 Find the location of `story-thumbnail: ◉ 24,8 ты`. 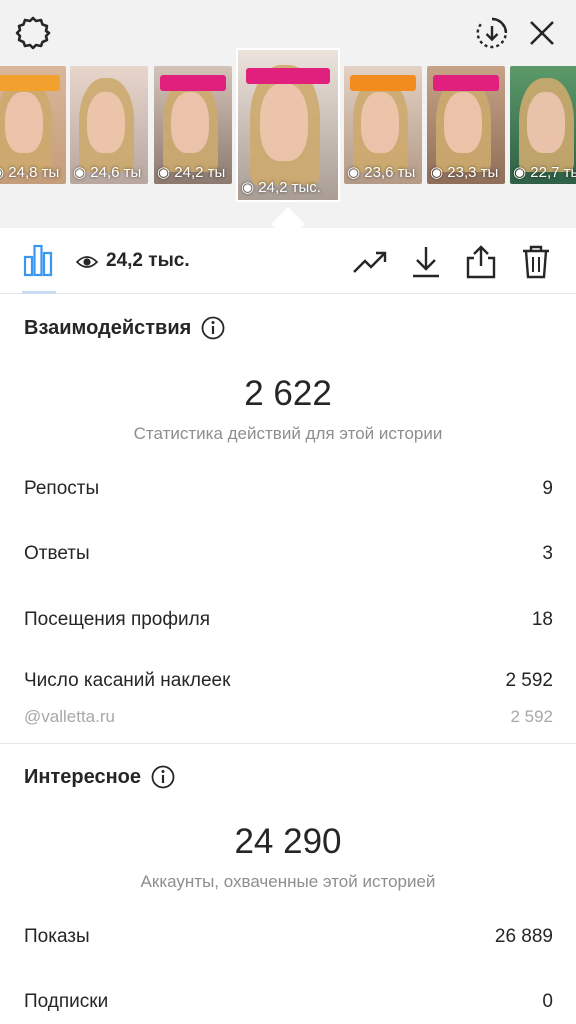

story-thumbnail: ◉ 24,8 ты is located at coordinates (33, 125).